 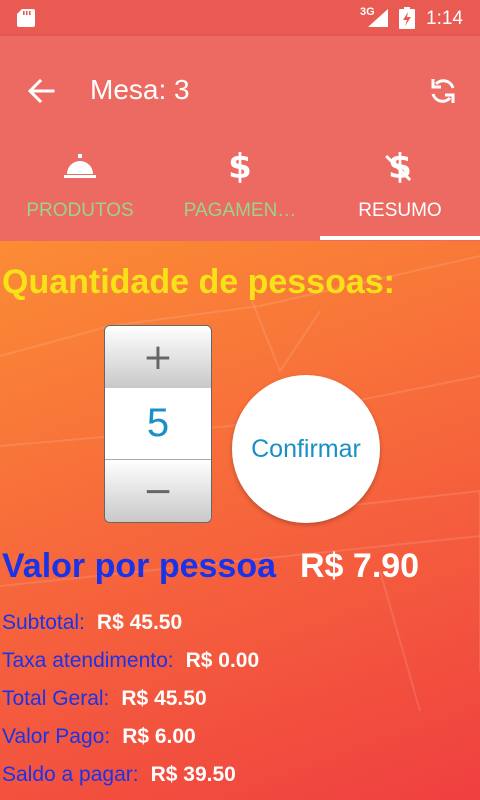 I want to click on increment-button: +, so click(x=158, y=357).